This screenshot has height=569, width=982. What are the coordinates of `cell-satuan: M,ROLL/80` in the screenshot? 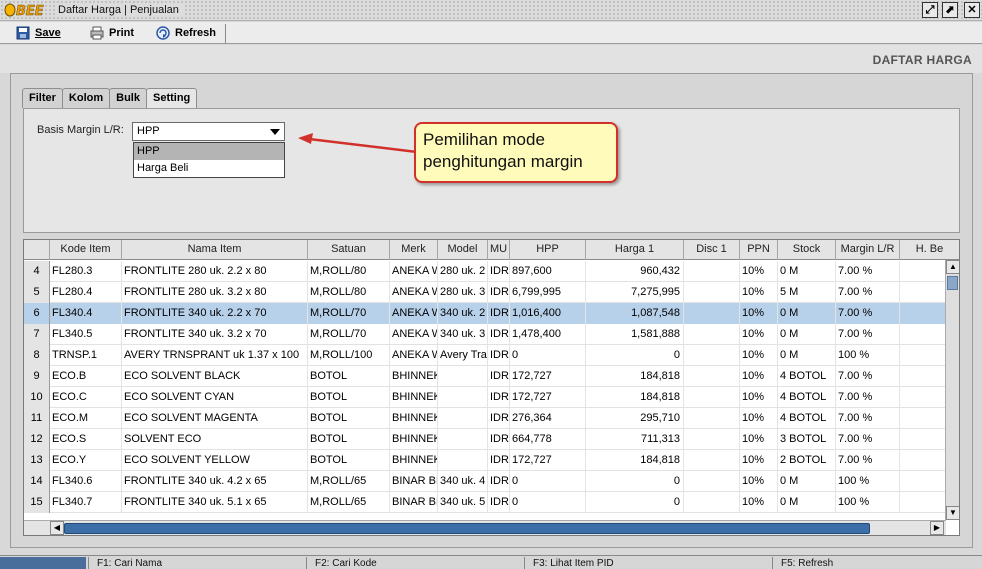 It's located at (349, 292).